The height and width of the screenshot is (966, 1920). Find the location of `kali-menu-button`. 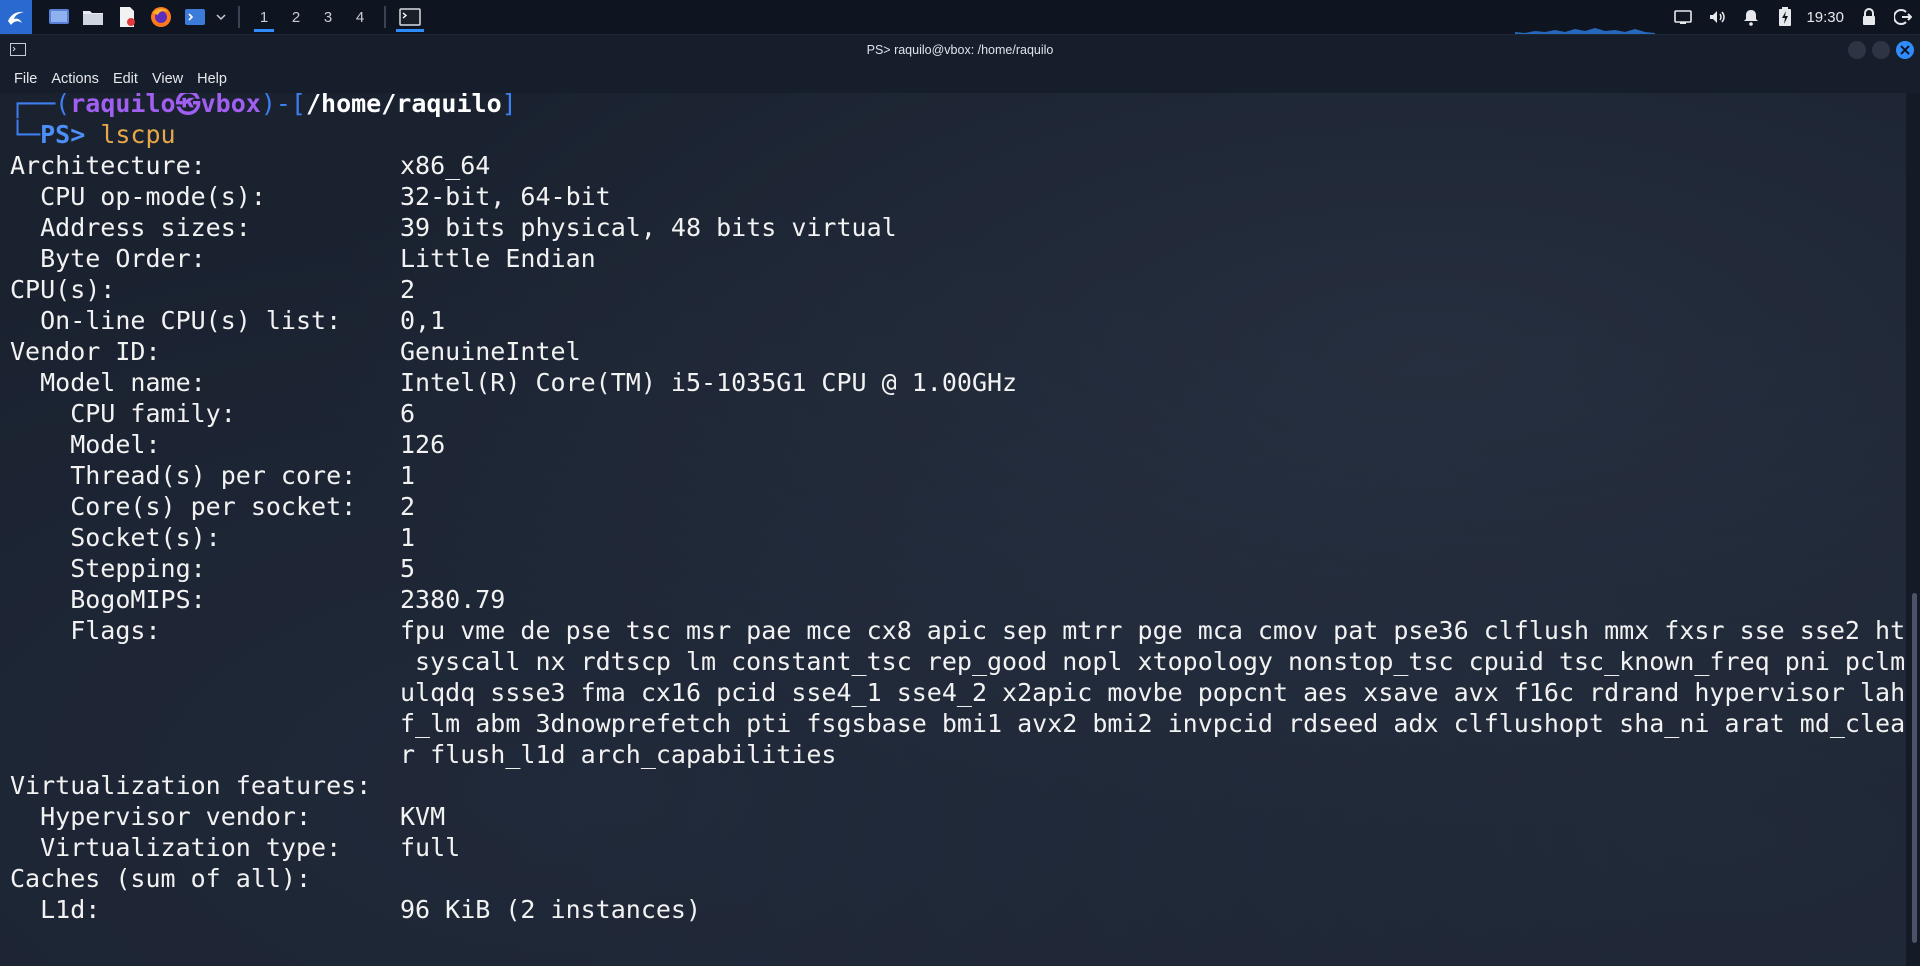

kali-menu-button is located at coordinates (16, 17).